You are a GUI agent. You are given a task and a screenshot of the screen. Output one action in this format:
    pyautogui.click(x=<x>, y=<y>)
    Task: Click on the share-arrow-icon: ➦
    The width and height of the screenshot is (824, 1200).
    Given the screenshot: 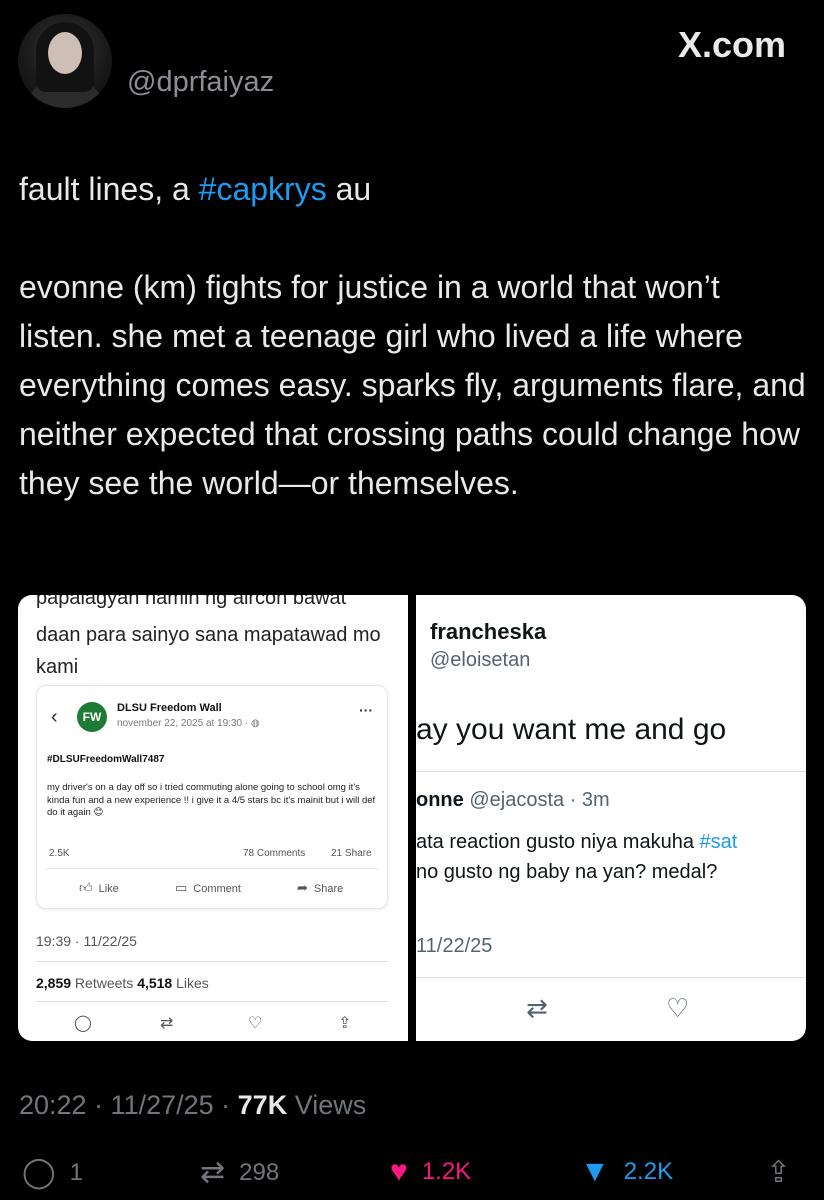 What is the action you would take?
    pyautogui.click(x=302, y=887)
    